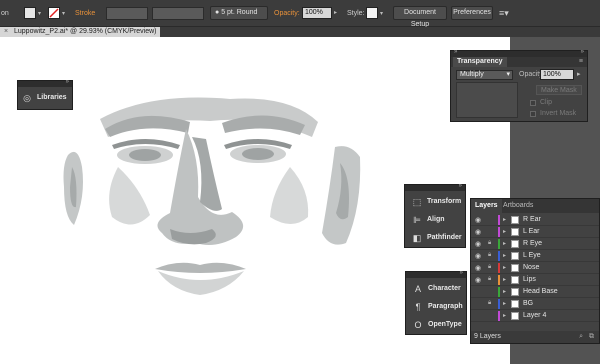  What do you see at coordinates (417, 289) in the screenshot?
I see `character-icon: A` at bounding box center [417, 289].